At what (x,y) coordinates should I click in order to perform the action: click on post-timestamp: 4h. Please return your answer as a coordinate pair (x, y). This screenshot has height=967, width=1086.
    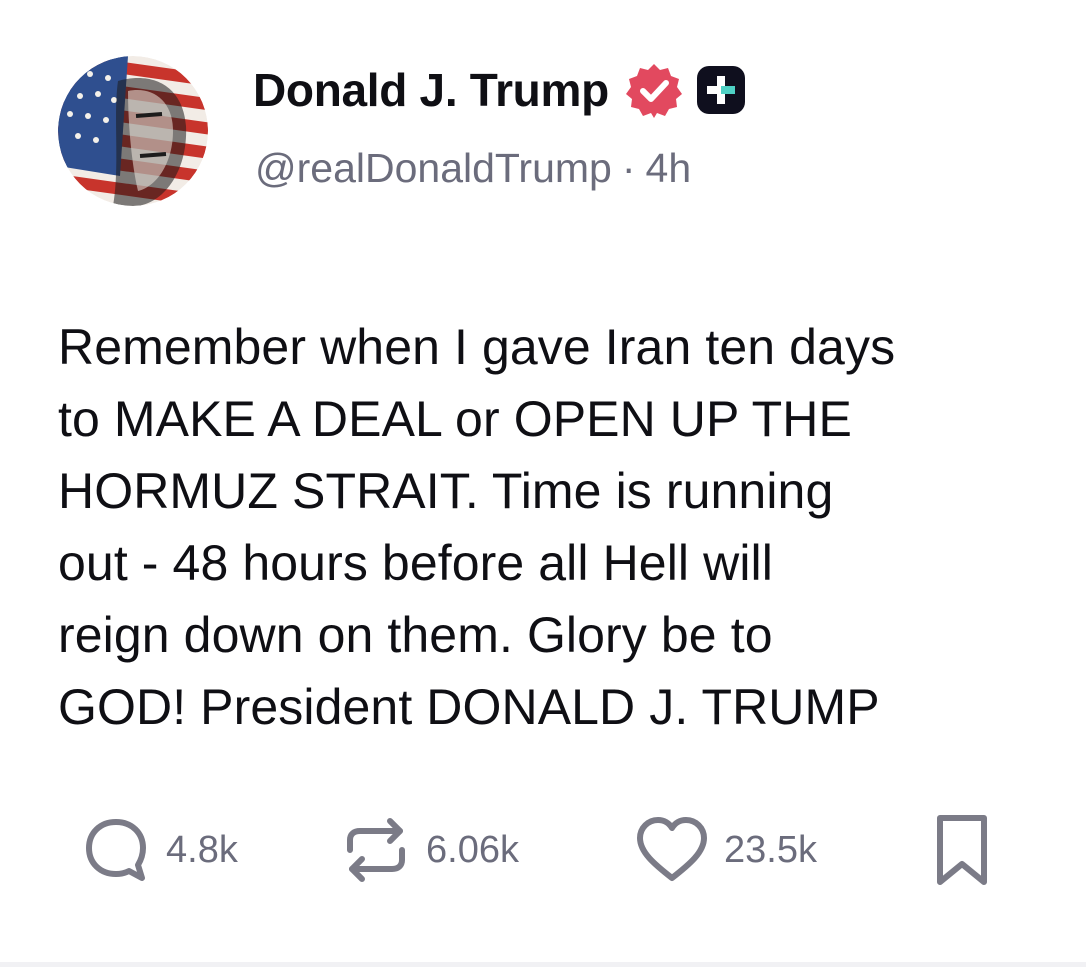
    Looking at the image, I should click on (669, 168).